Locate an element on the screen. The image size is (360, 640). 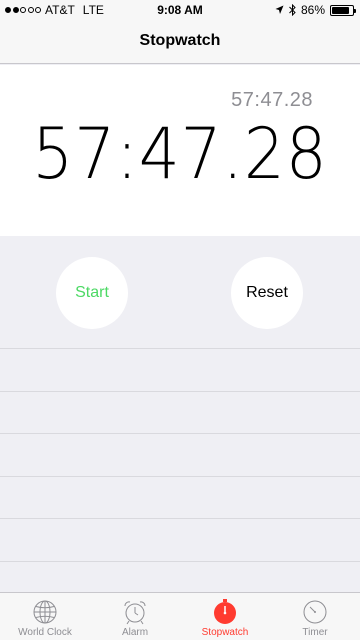
alarm-clock-icon is located at coordinates (135, 613).